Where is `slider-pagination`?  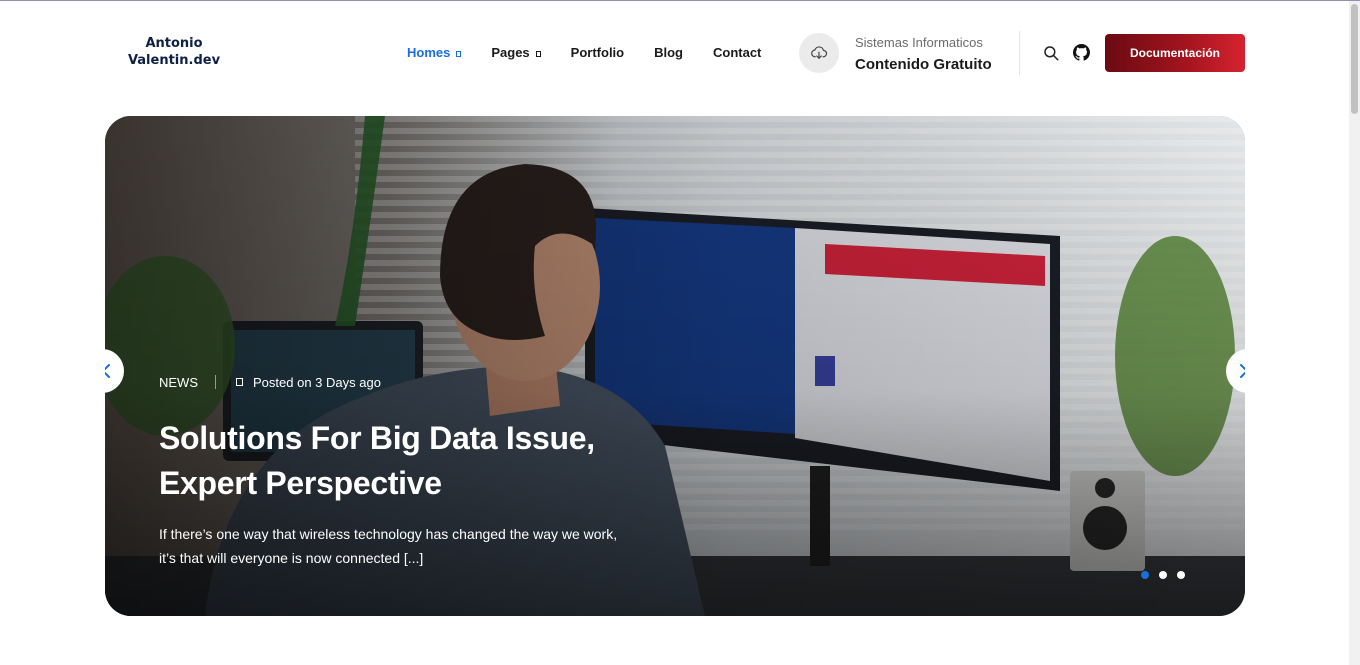 slider-pagination is located at coordinates (1163, 575).